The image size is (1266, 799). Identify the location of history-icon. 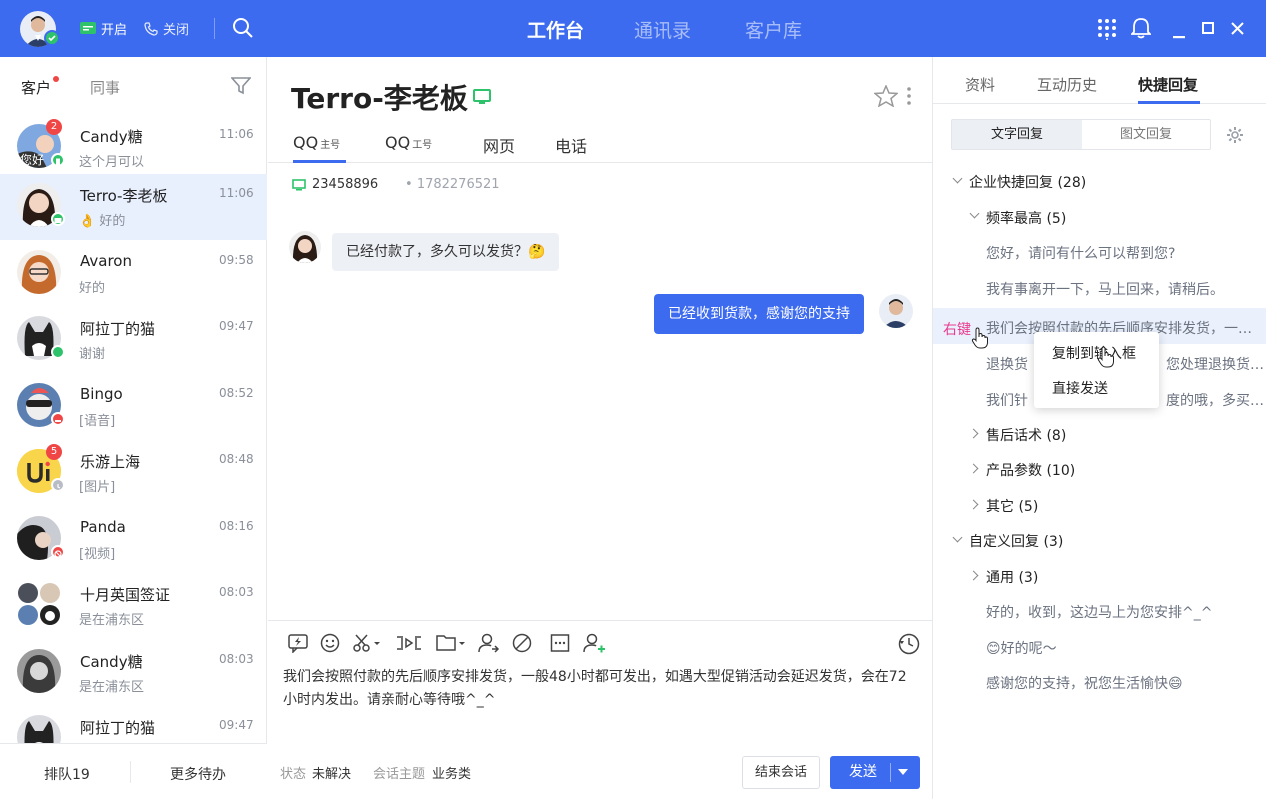
(909, 646).